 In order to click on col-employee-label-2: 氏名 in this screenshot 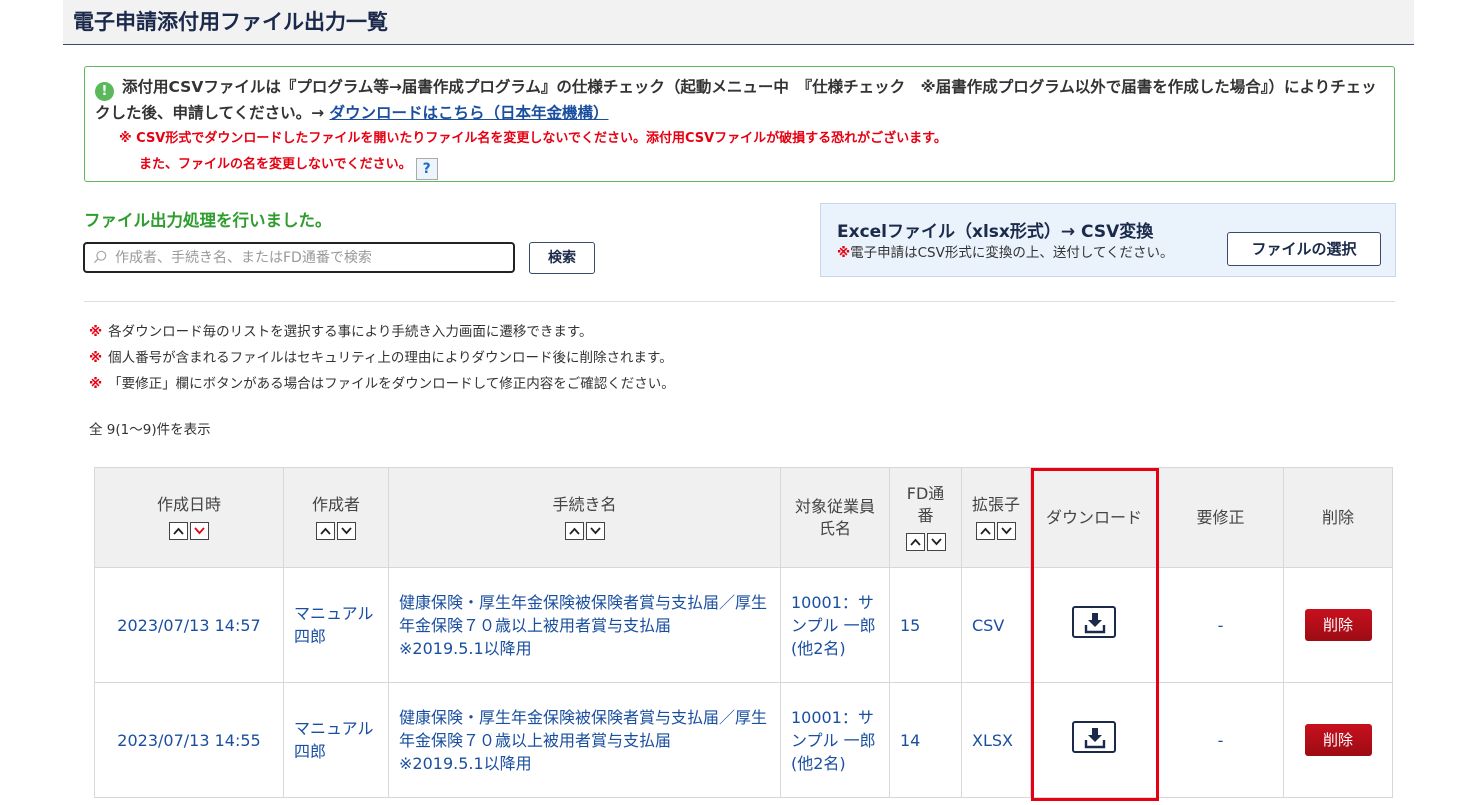, I will do `click(834, 528)`.